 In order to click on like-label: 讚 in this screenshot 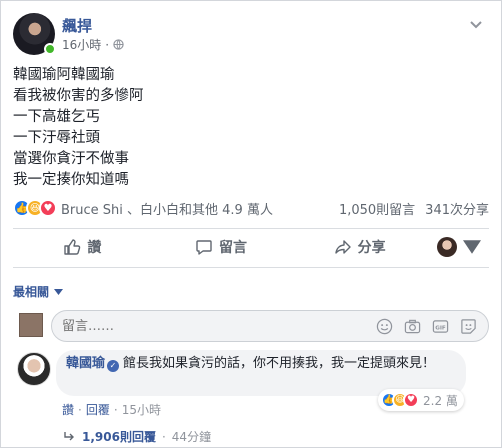, I will do `click(94, 248)`.